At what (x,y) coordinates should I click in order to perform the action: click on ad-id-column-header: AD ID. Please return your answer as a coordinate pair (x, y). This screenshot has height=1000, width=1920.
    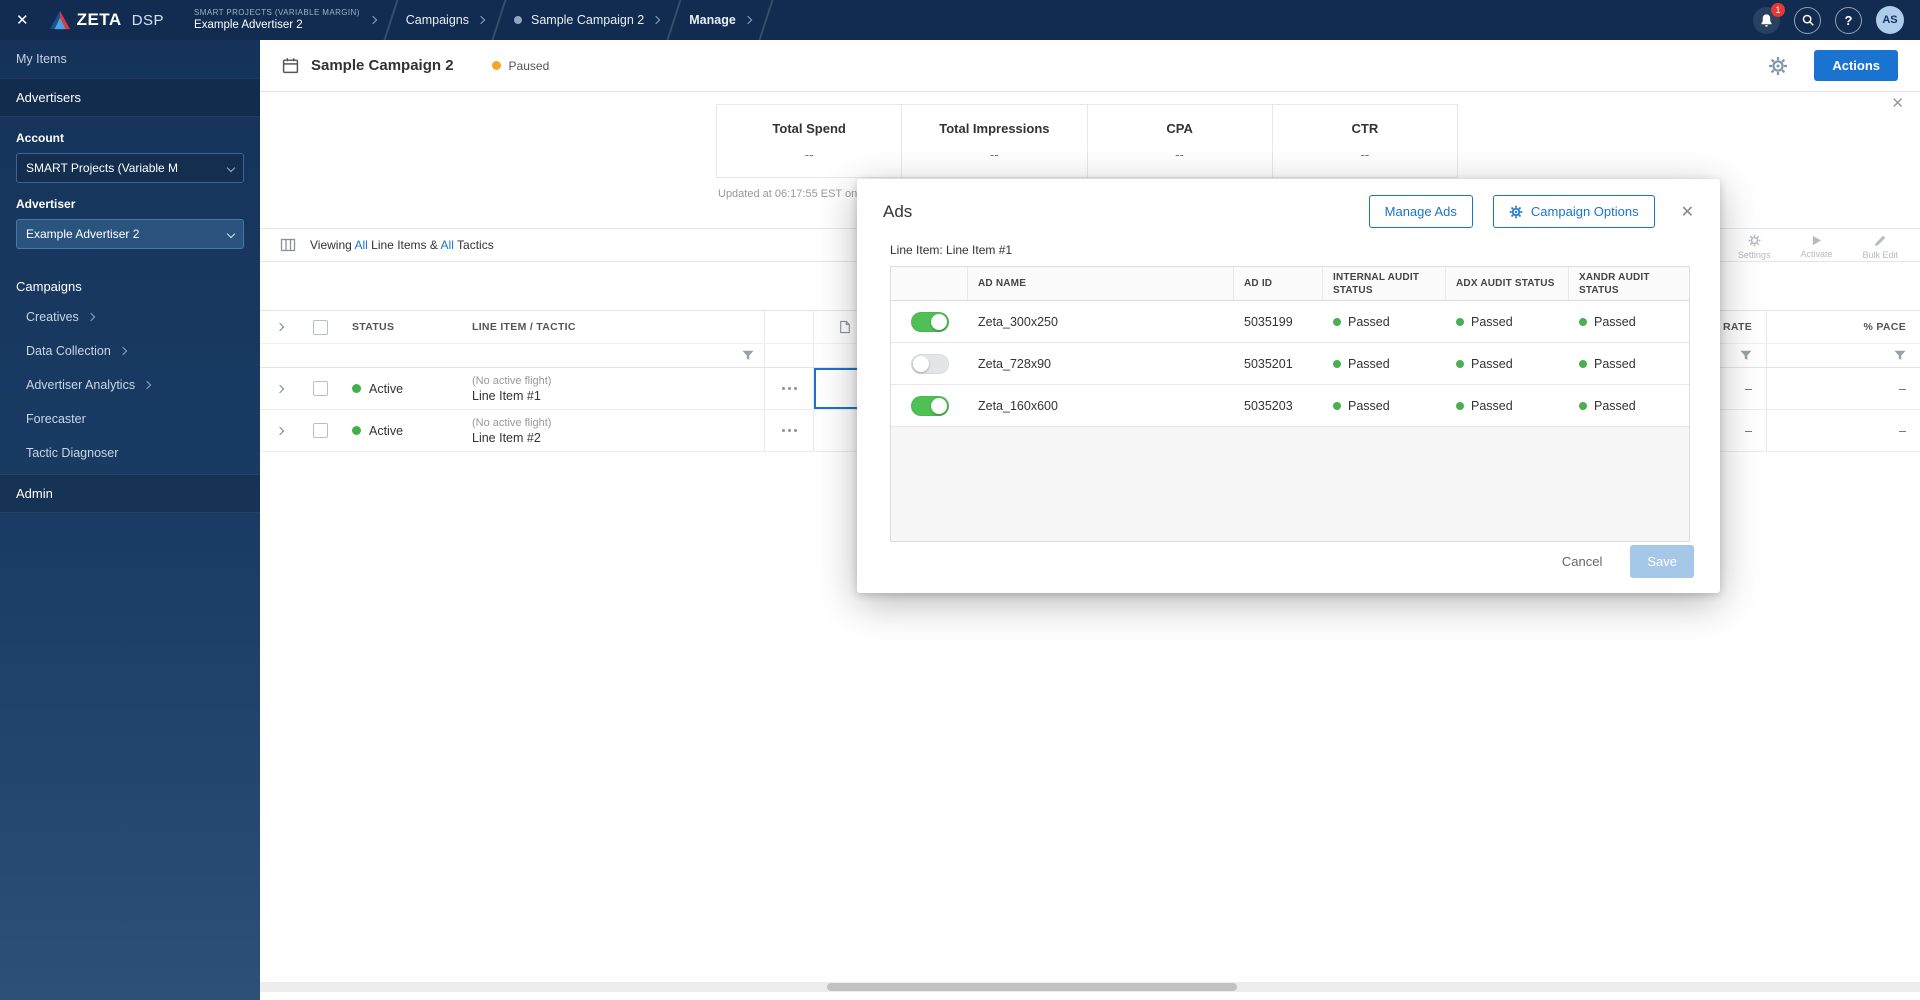
    Looking at the image, I should click on (1278, 283).